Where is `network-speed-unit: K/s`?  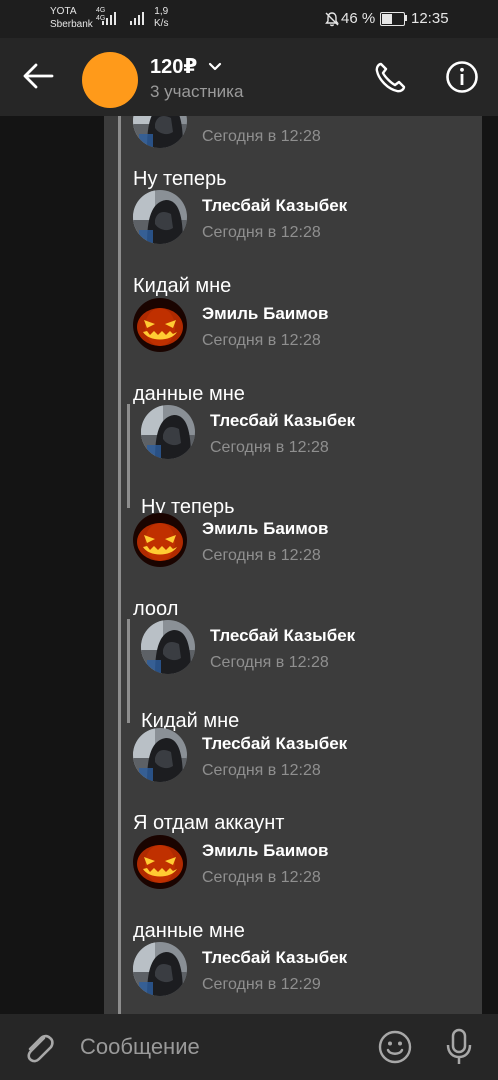 network-speed-unit: K/s is located at coordinates (161, 23).